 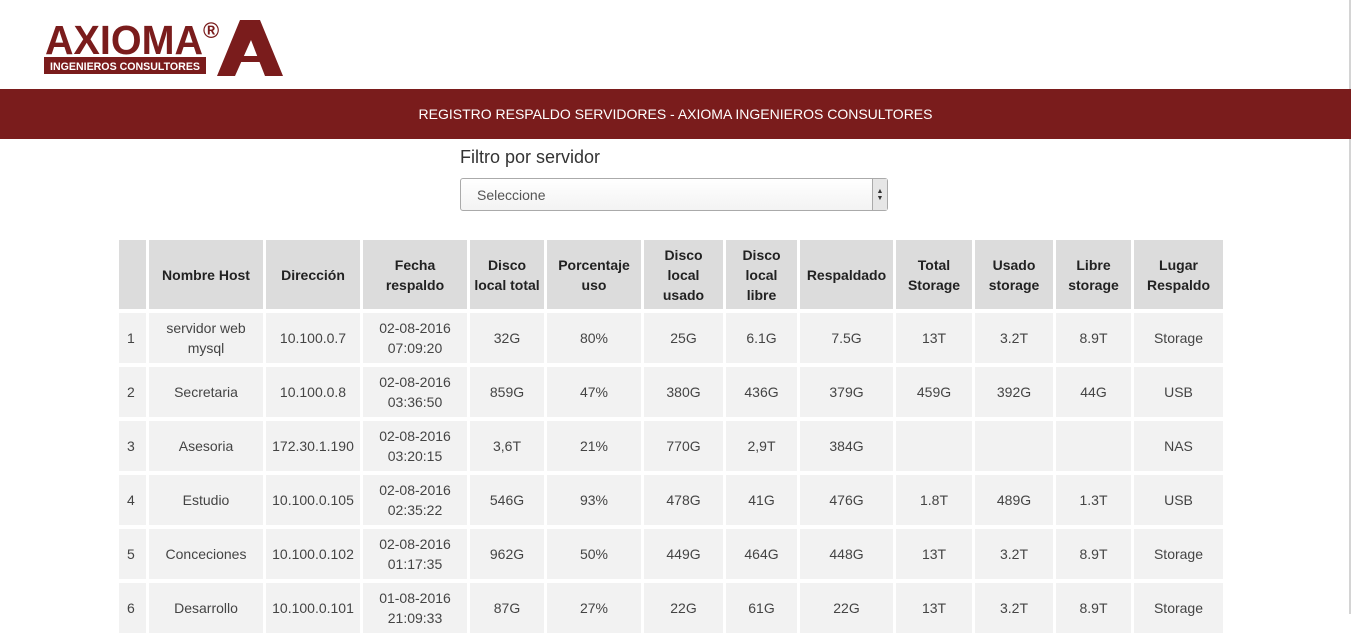 I want to click on ip-address: 10.100.0.7, so click(x=313, y=338).